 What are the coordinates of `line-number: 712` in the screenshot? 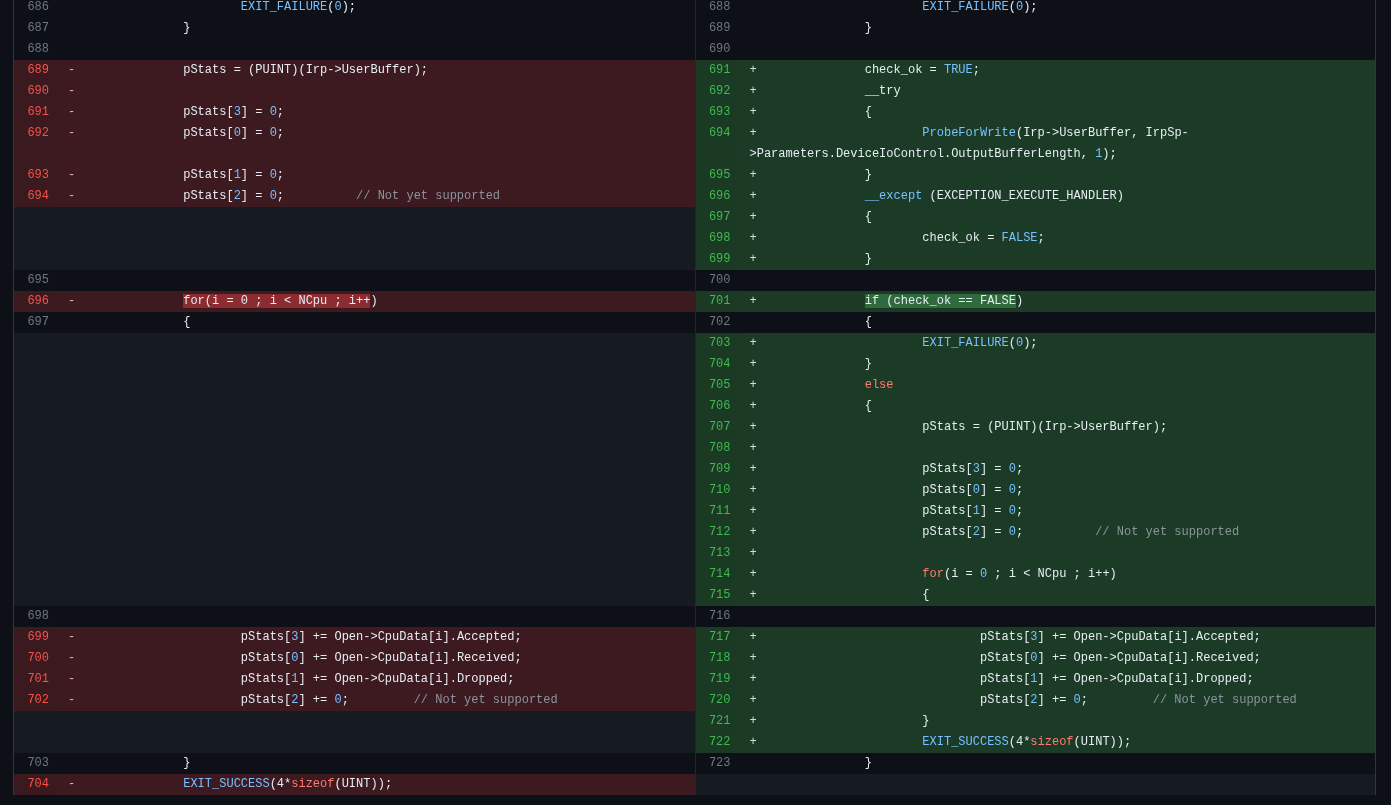 It's located at (717, 532).